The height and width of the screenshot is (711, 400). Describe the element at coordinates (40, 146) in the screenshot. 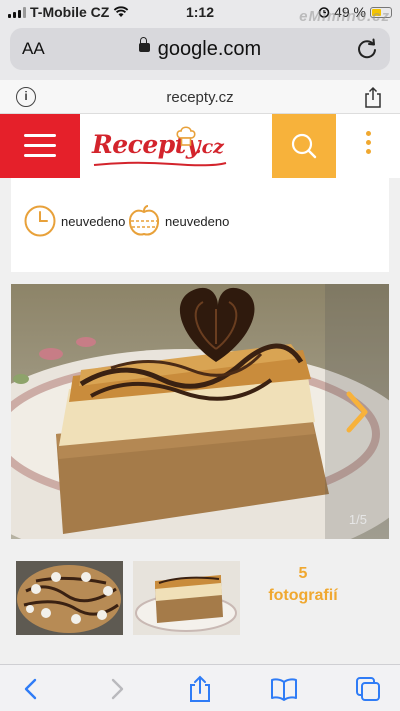

I see `menu-icon` at that location.